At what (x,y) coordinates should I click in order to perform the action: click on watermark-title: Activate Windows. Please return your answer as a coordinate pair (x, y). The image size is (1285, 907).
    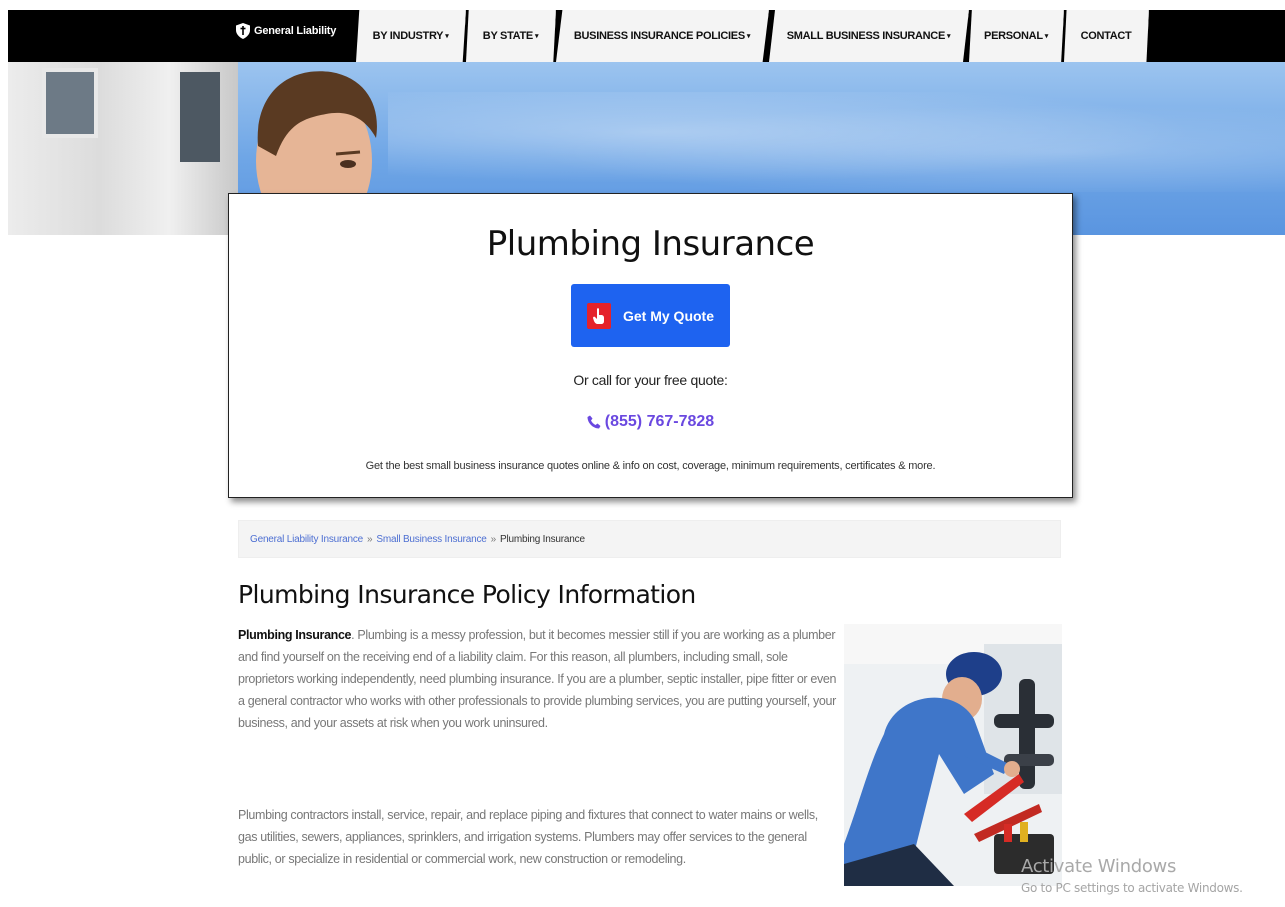
    Looking at the image, I should click on (1099, 866).